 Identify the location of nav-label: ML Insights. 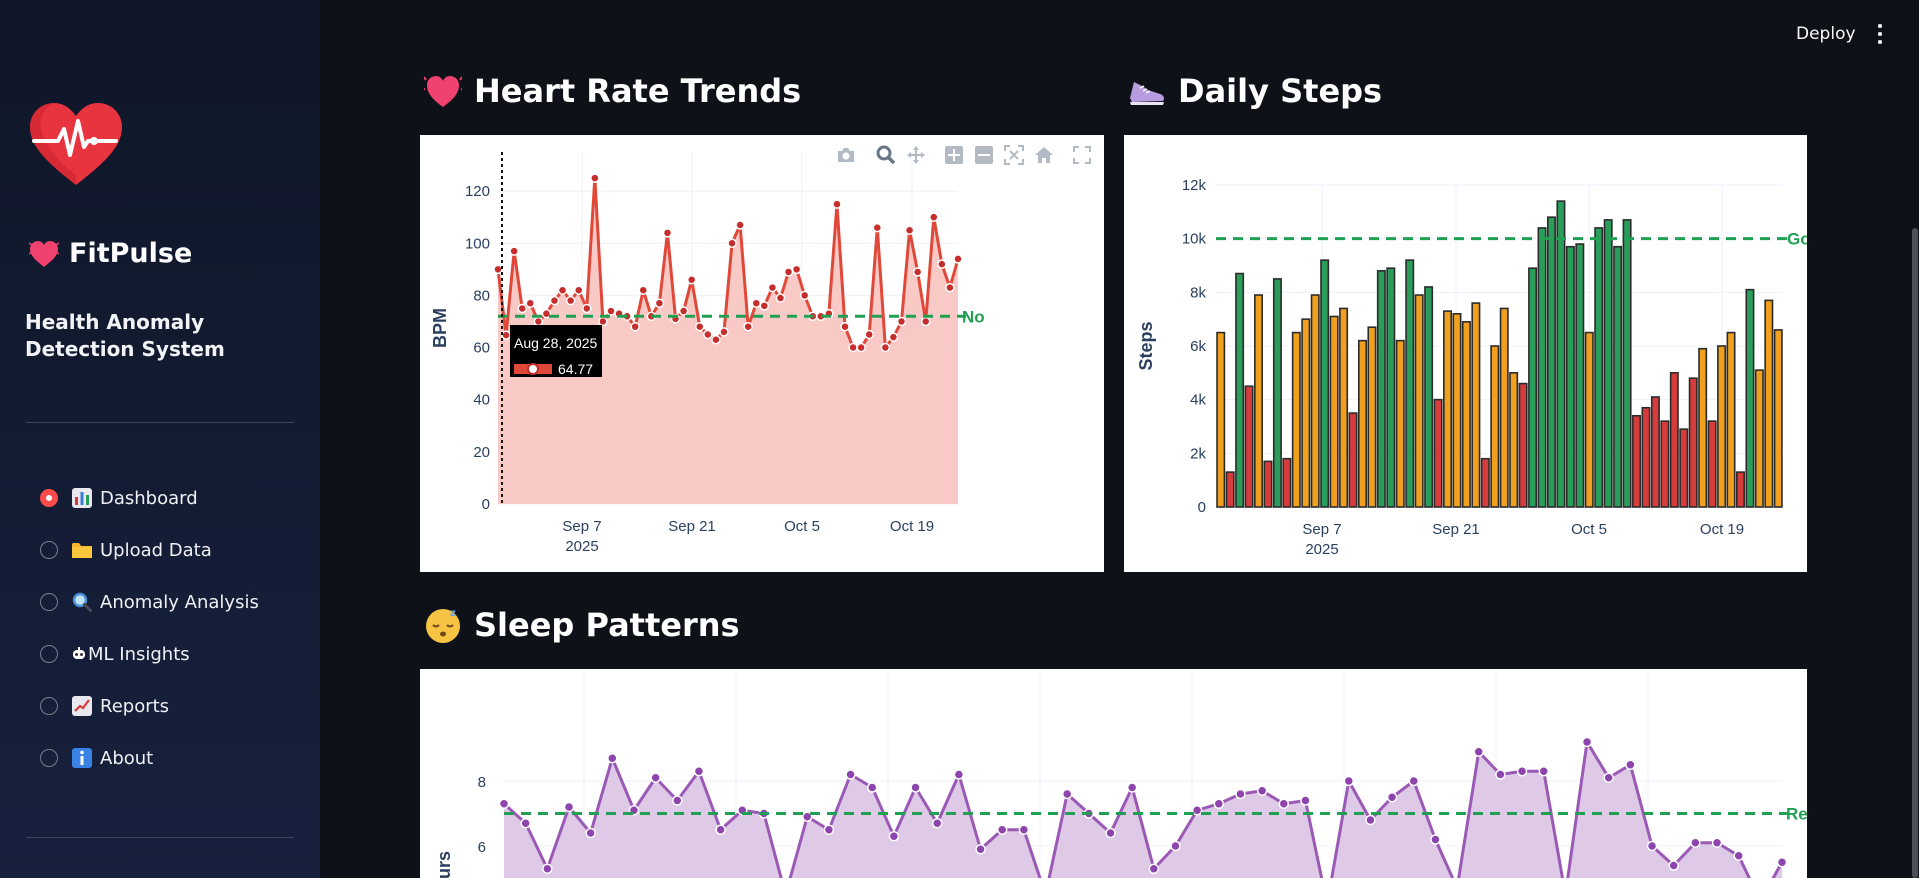
(139, 654).